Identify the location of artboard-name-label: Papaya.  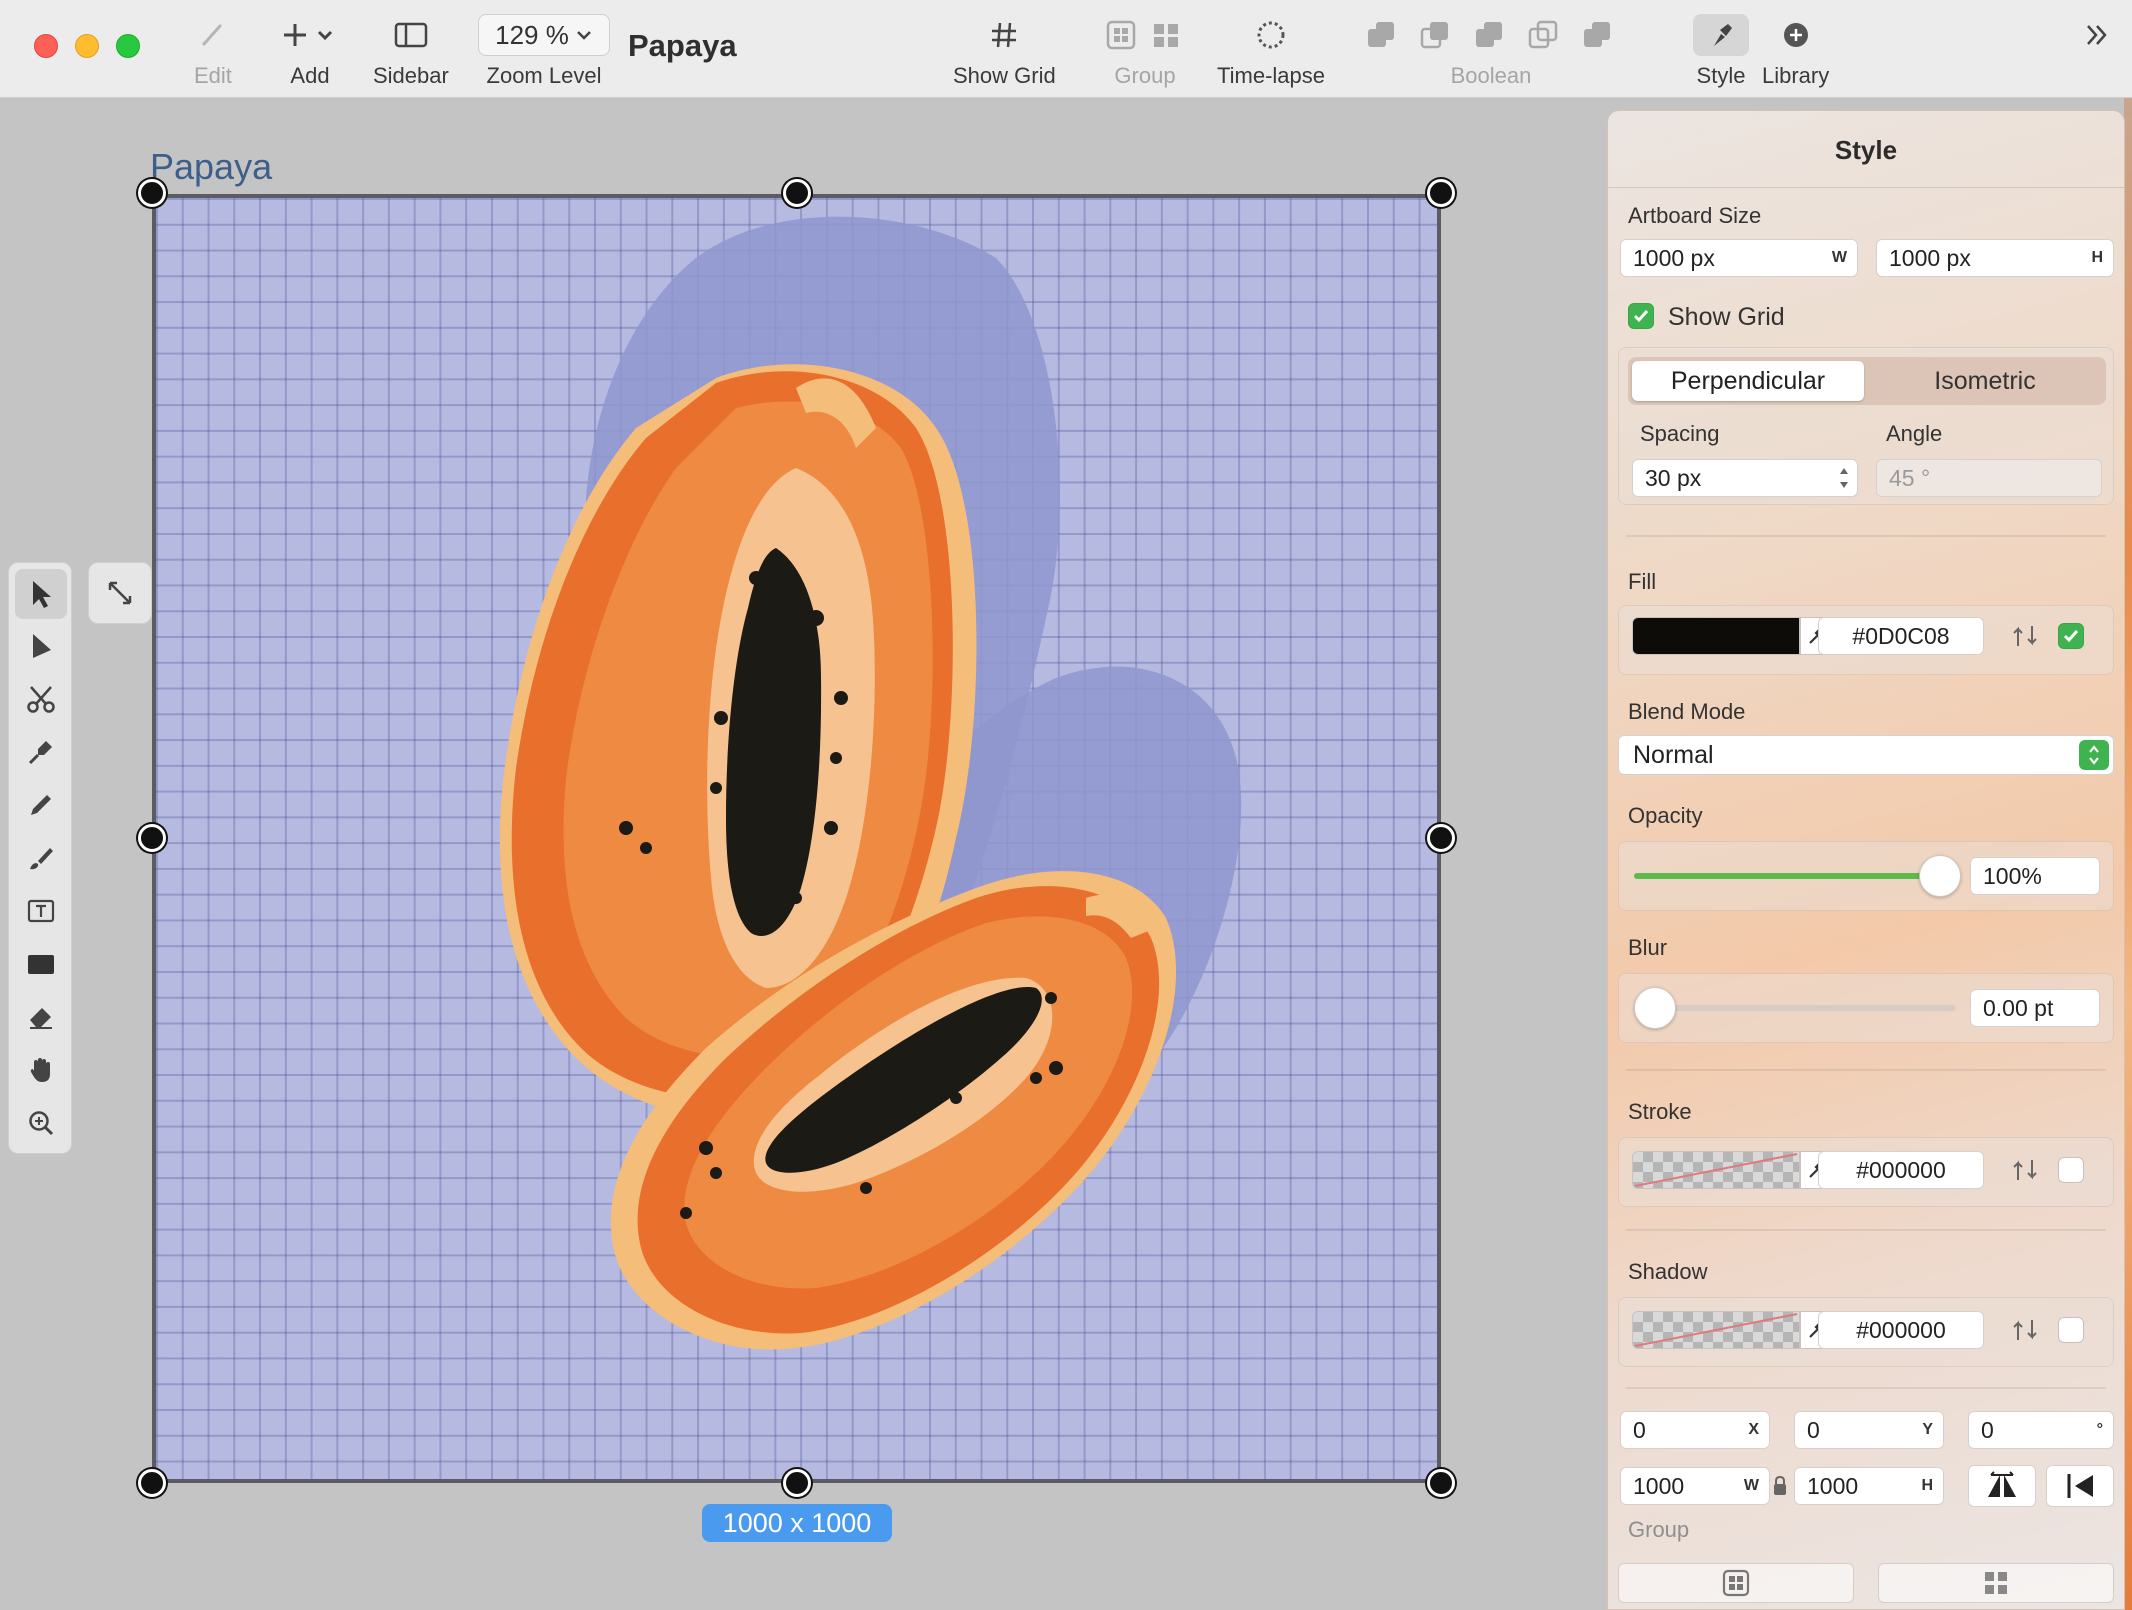
(211, 167).